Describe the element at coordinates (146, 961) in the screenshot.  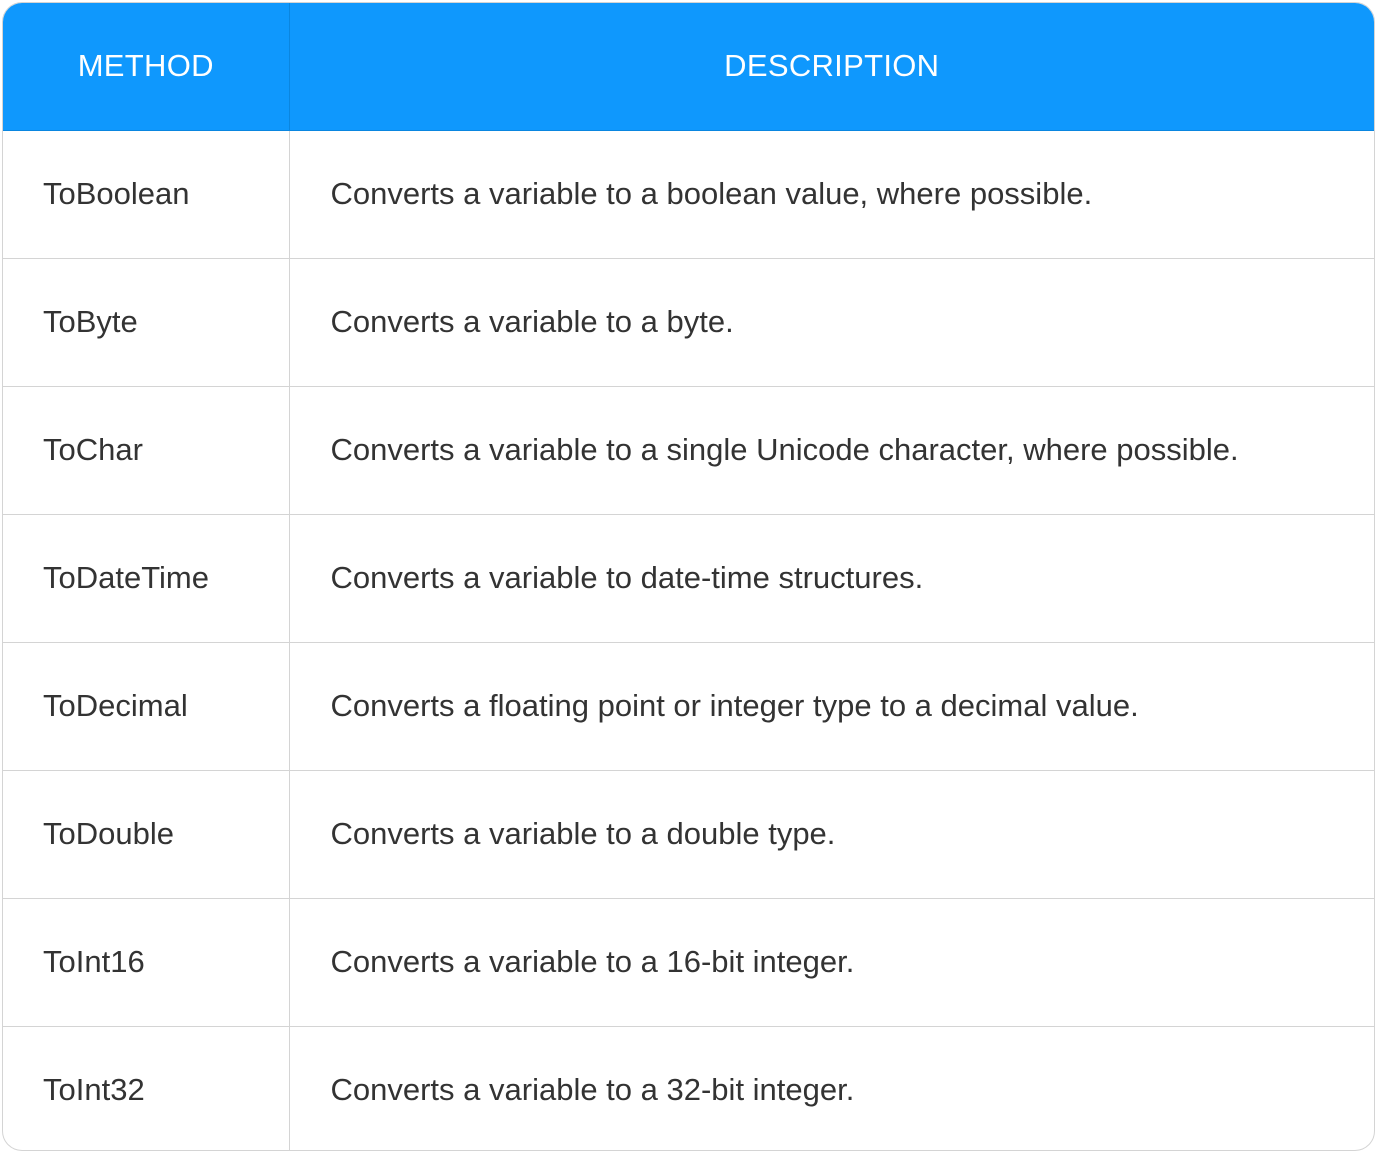
I see `method-cell: ToInt16` at that location.